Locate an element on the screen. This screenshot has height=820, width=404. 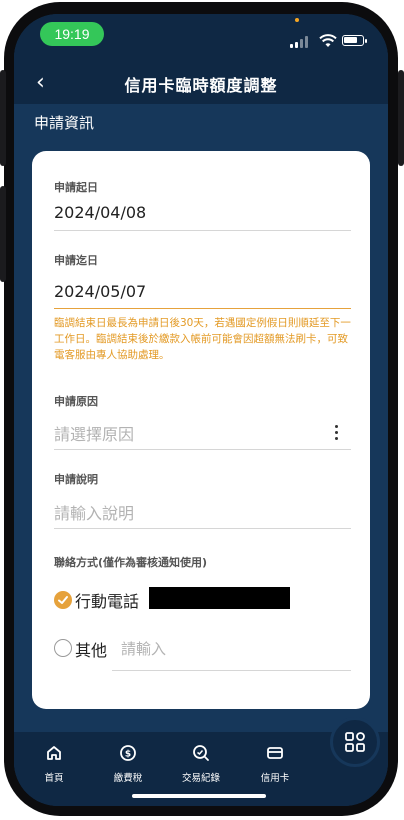
nav-label-home: 首頁 is located at coordinates (54, 778).